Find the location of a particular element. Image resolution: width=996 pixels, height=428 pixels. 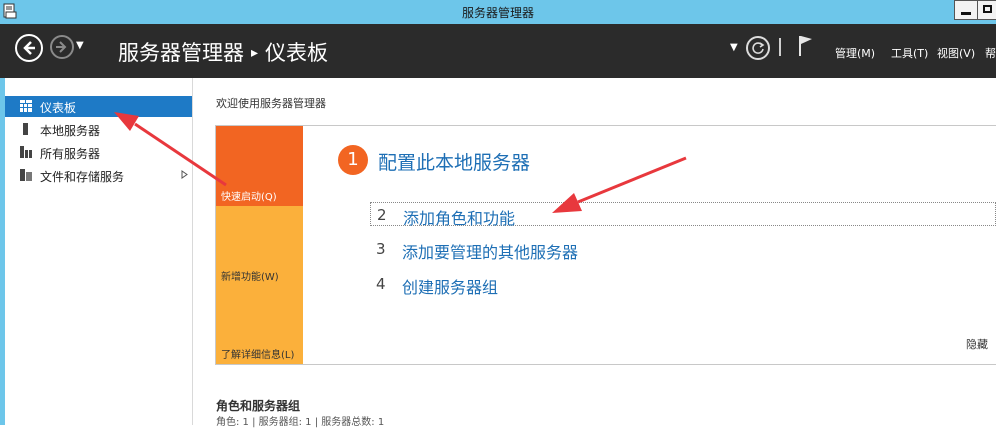

sidebar-item-label: 文件和存储服务 is located at coordinates (82, 177).